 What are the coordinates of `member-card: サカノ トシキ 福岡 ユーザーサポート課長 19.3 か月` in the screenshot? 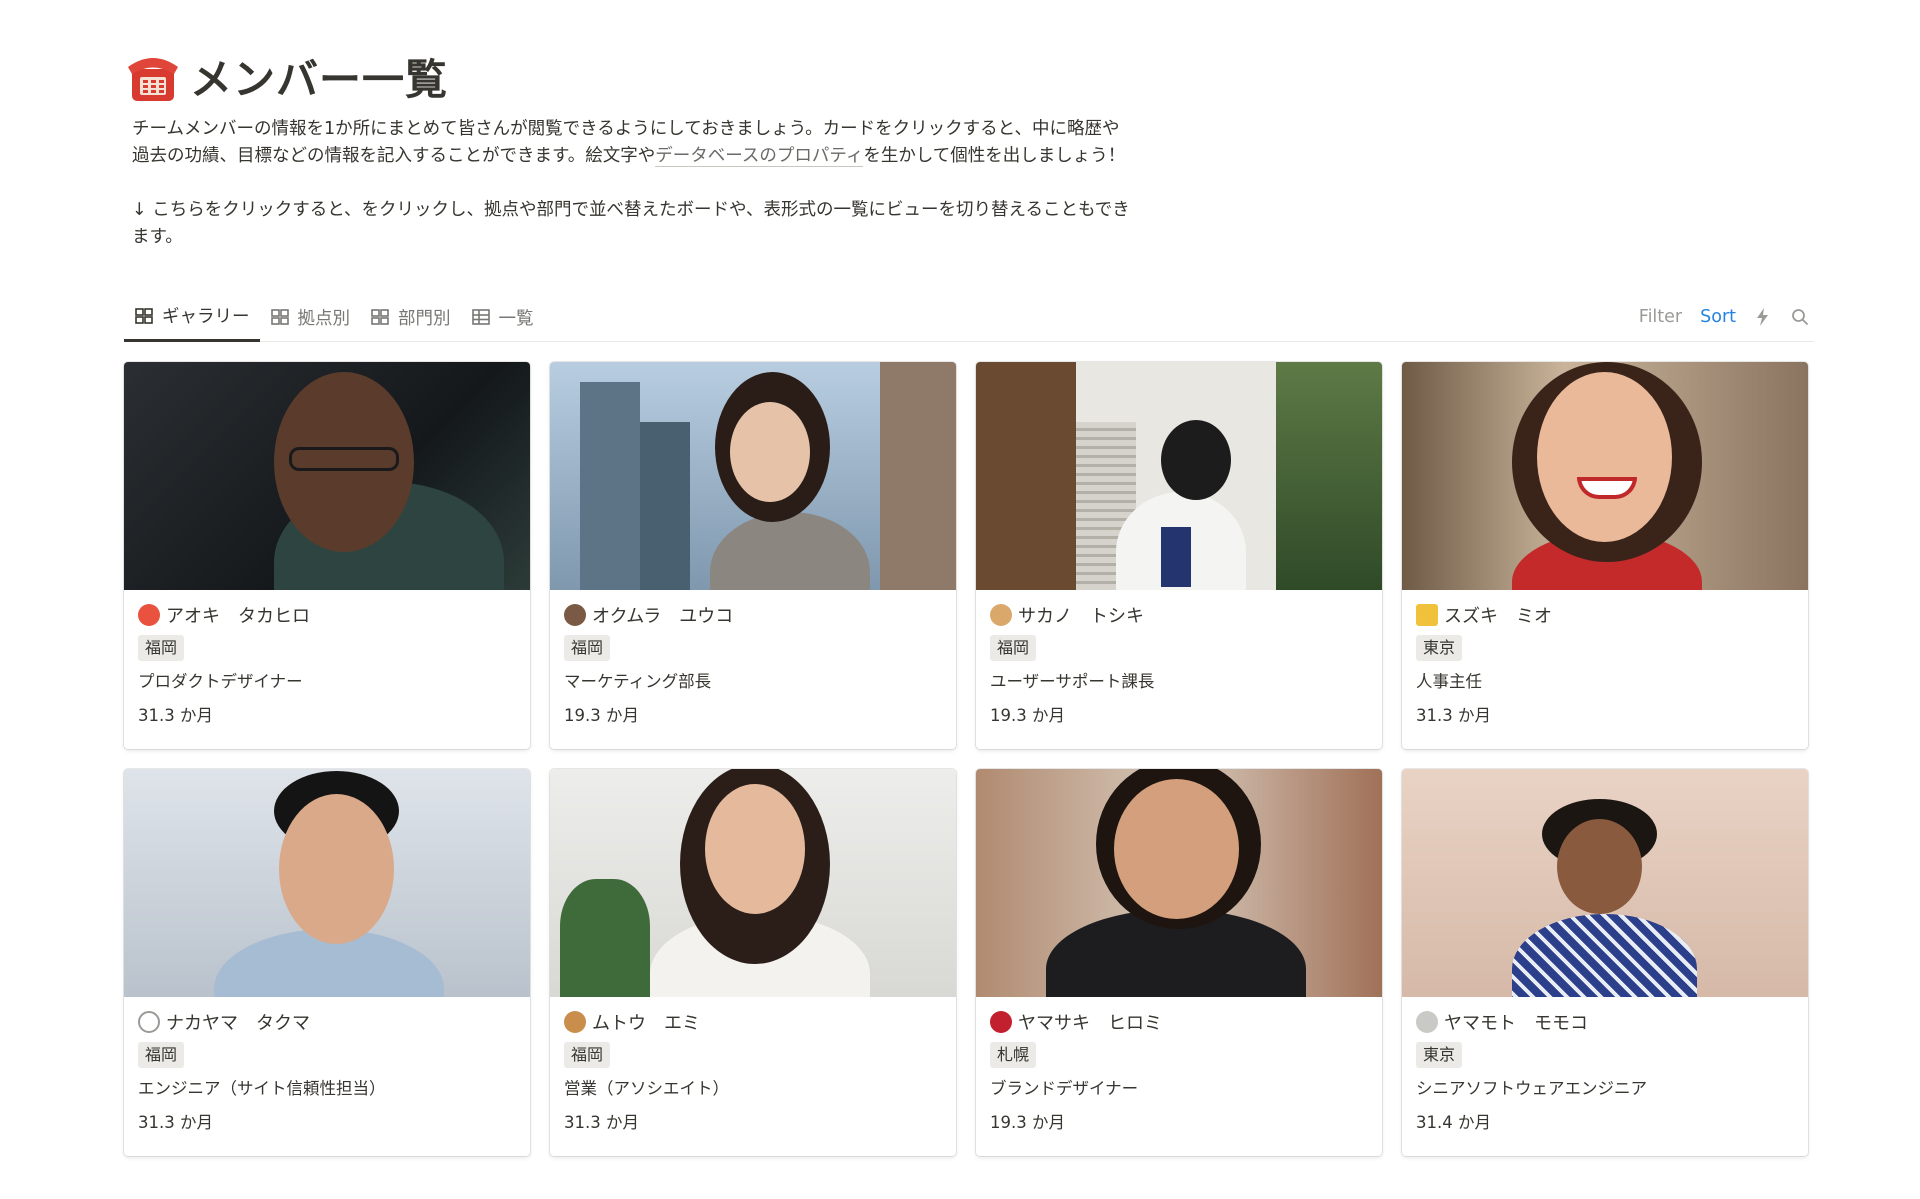 It's located at (1179, 555).